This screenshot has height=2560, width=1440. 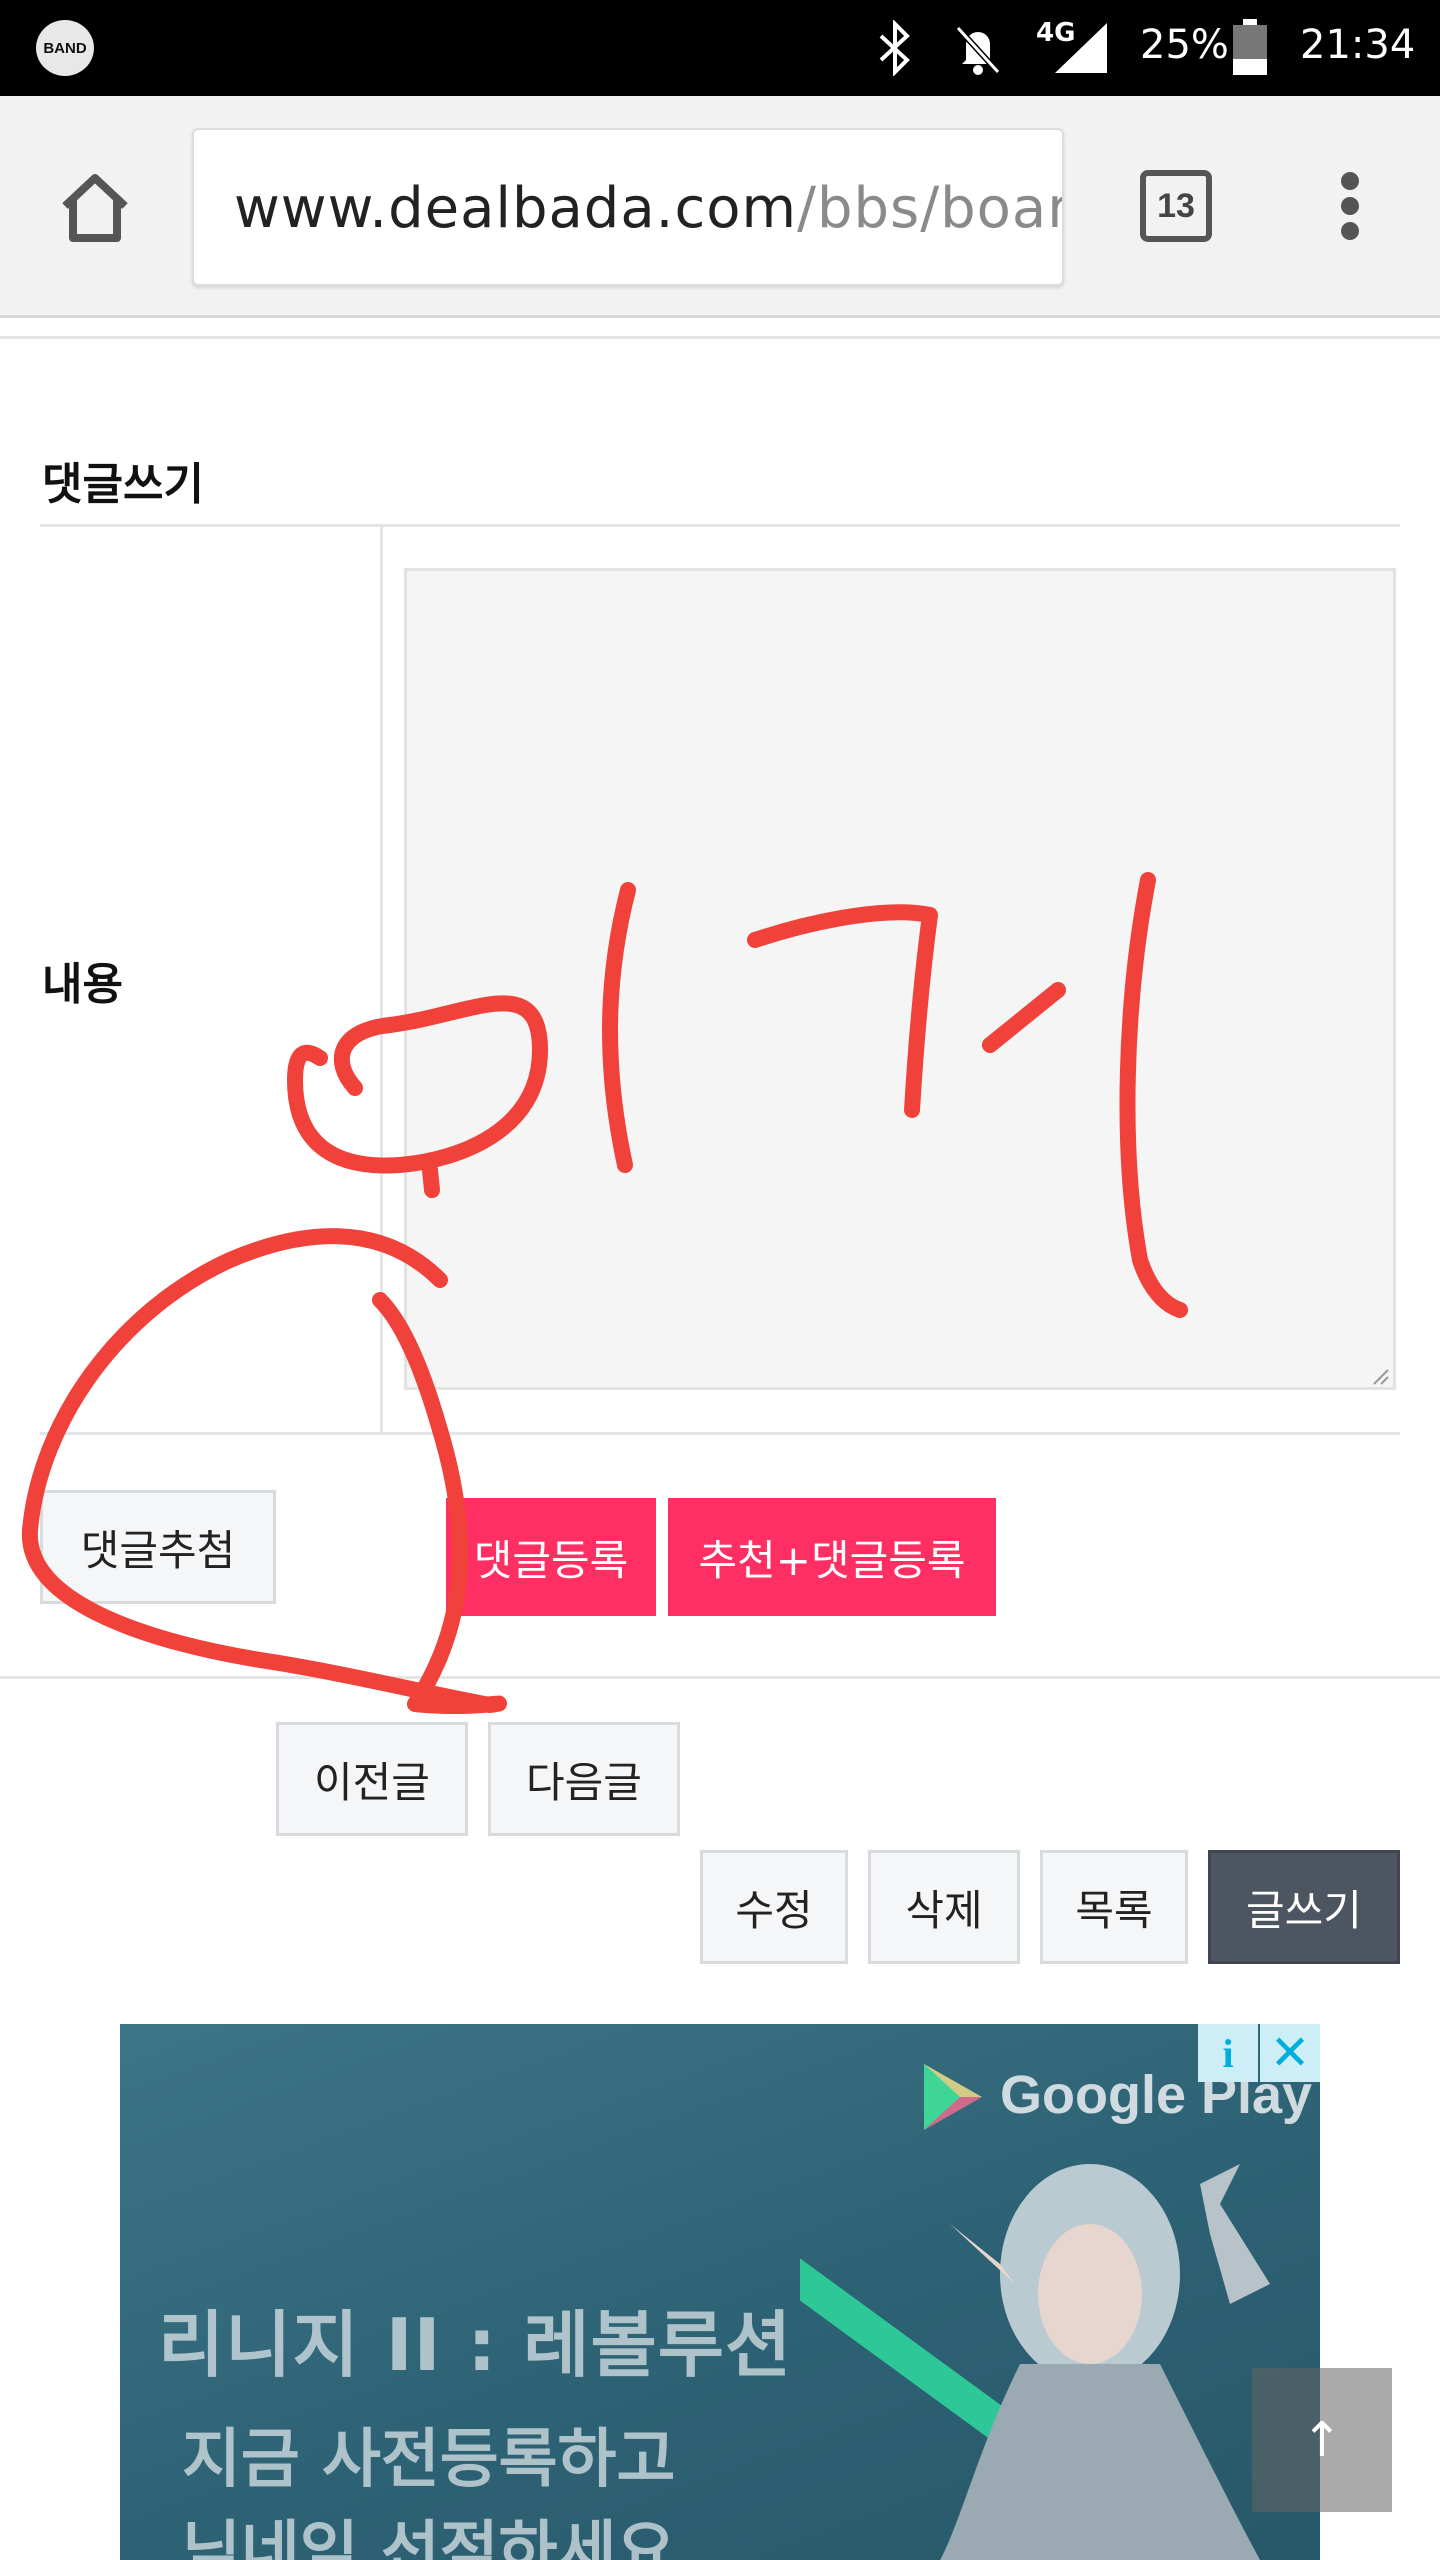 I want to click on next-post-button: 다음글, so click(x=584, y=1779).